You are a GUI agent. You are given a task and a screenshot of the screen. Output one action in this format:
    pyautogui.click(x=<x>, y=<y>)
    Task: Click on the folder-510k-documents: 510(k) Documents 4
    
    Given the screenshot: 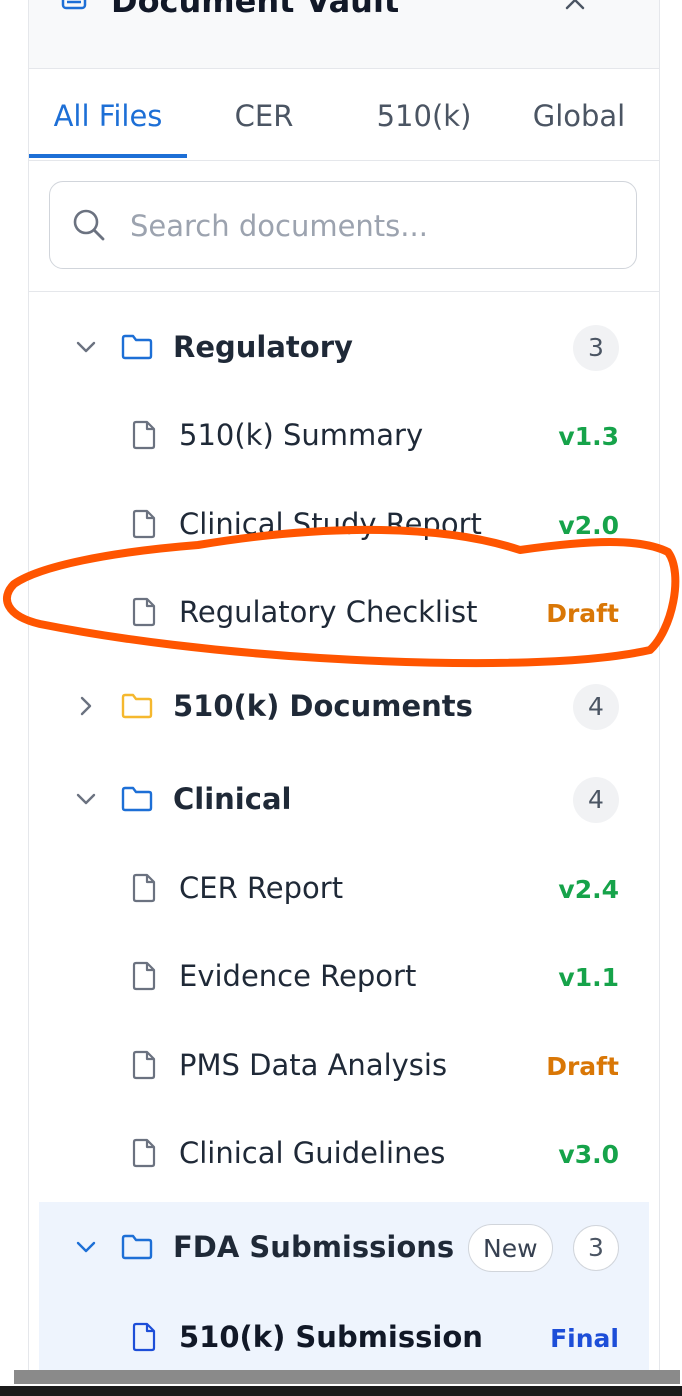 What is the action you would take?
    pyautogui.click(x=344, y=707)
    